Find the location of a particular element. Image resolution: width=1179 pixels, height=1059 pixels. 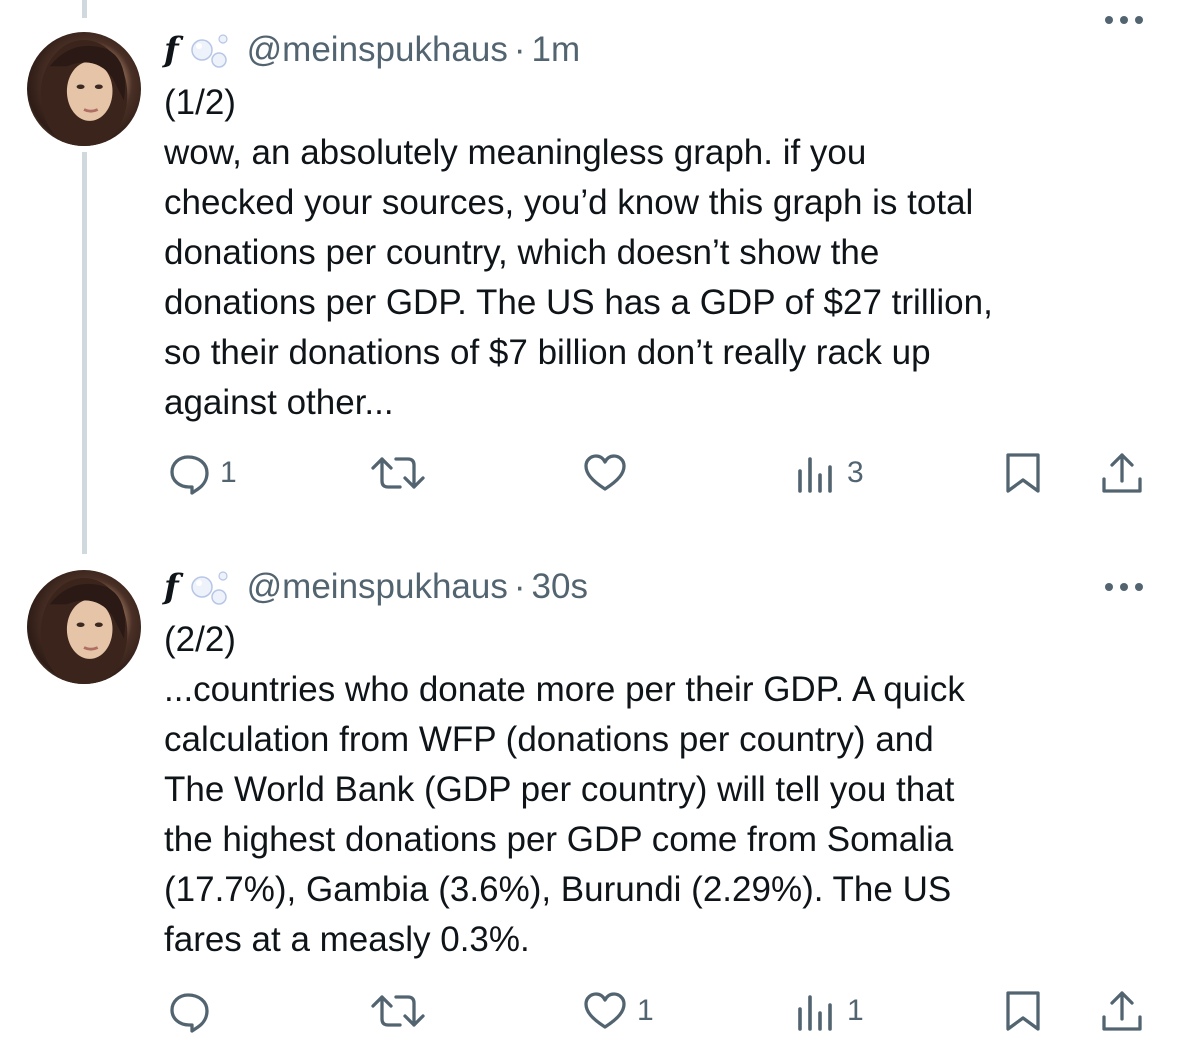

reply-count: 1 is located at coordinates (228, 472).